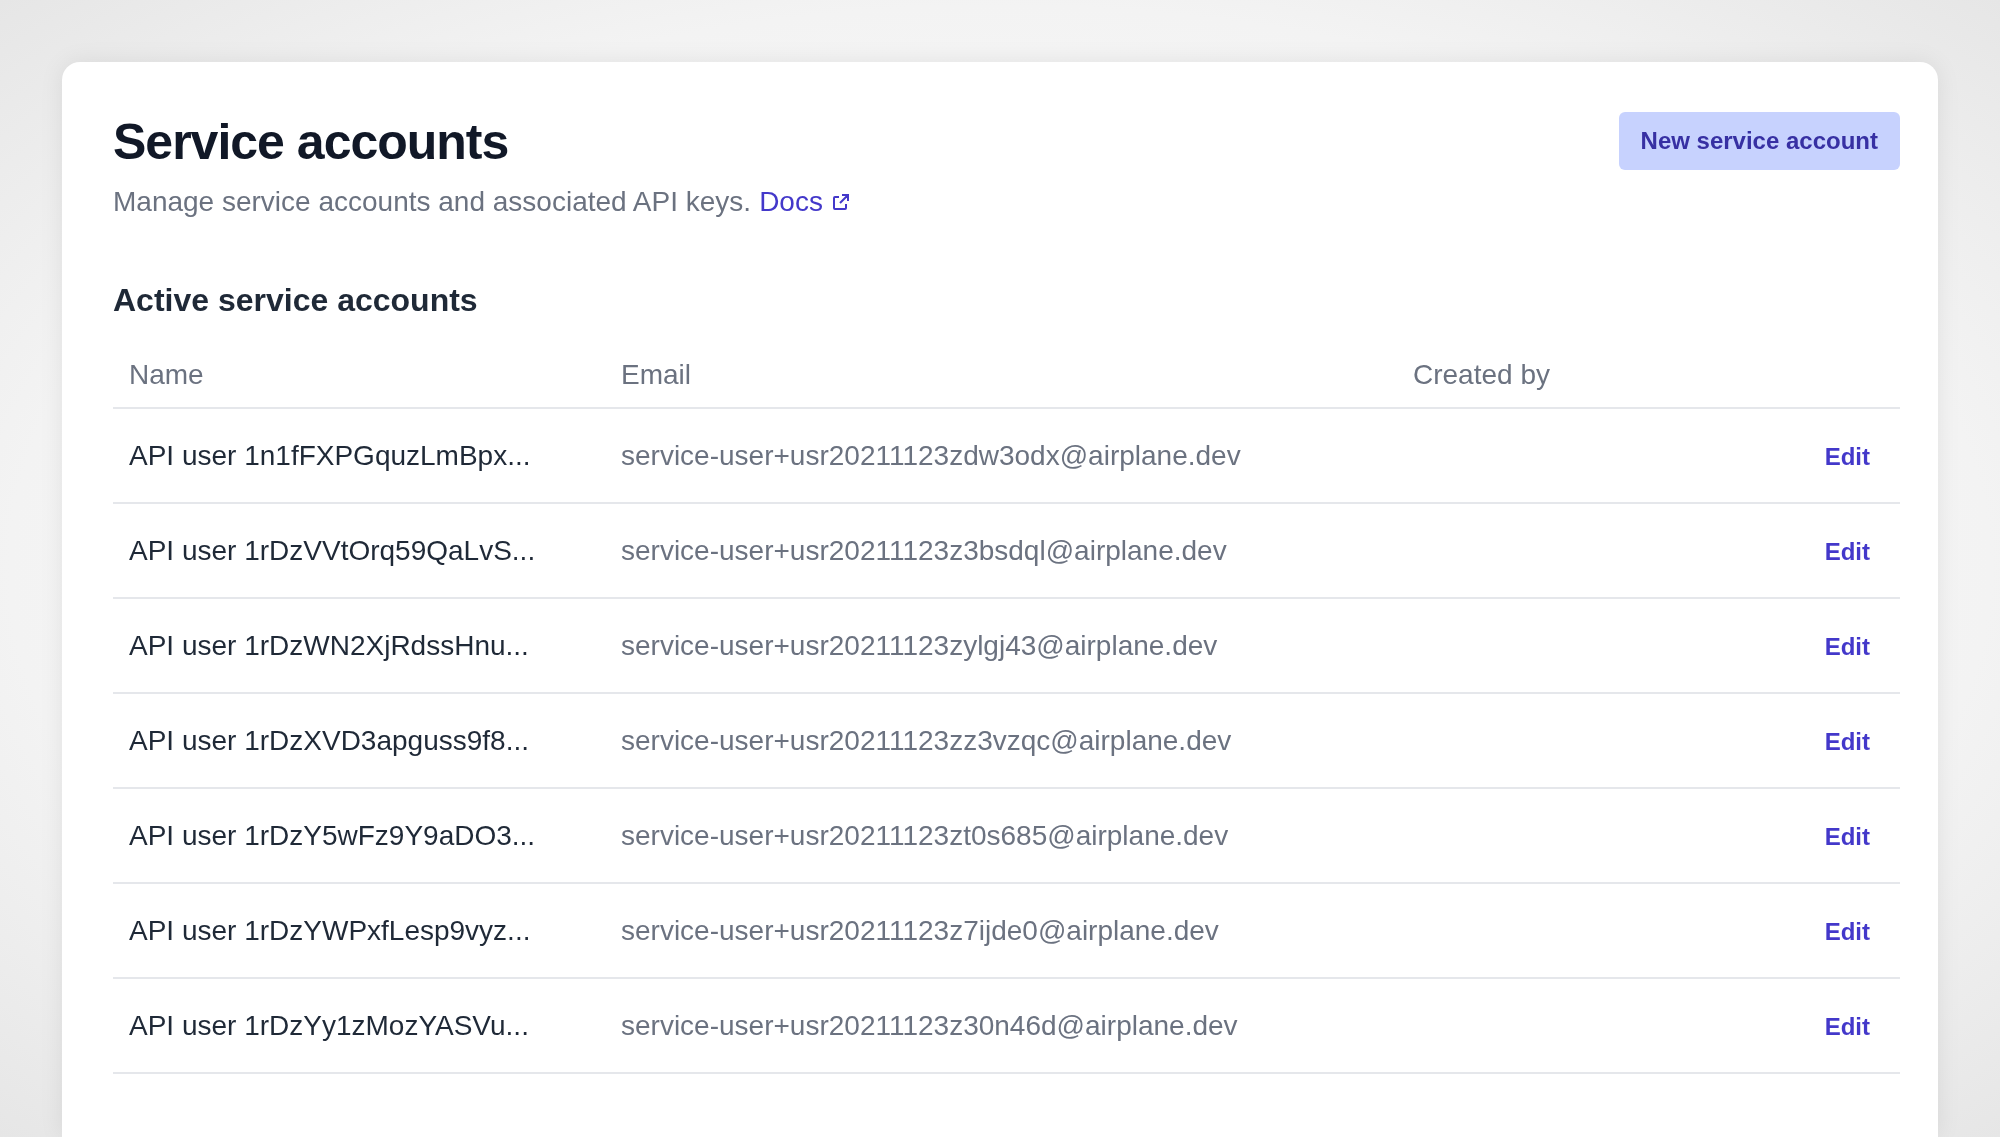  Describe the element at coordinates (1001, 455) in the screenshot. I see `email-cell: service-user+usr20211123zdw3odx@airplane.dev` at that location.